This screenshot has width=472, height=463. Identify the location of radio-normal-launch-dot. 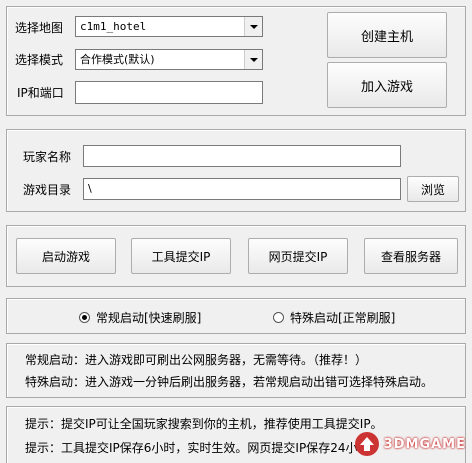
(84, 317).